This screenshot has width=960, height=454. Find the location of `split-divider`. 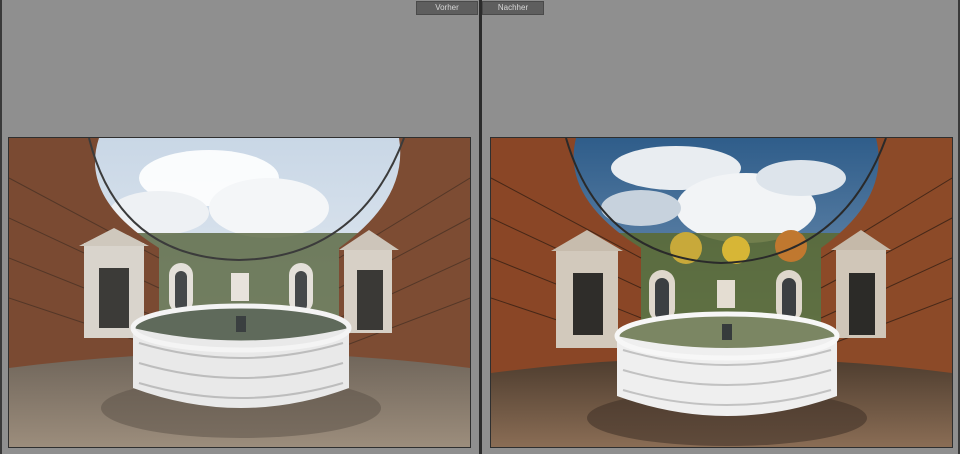

split-divider is located at coordinates (480, 227).